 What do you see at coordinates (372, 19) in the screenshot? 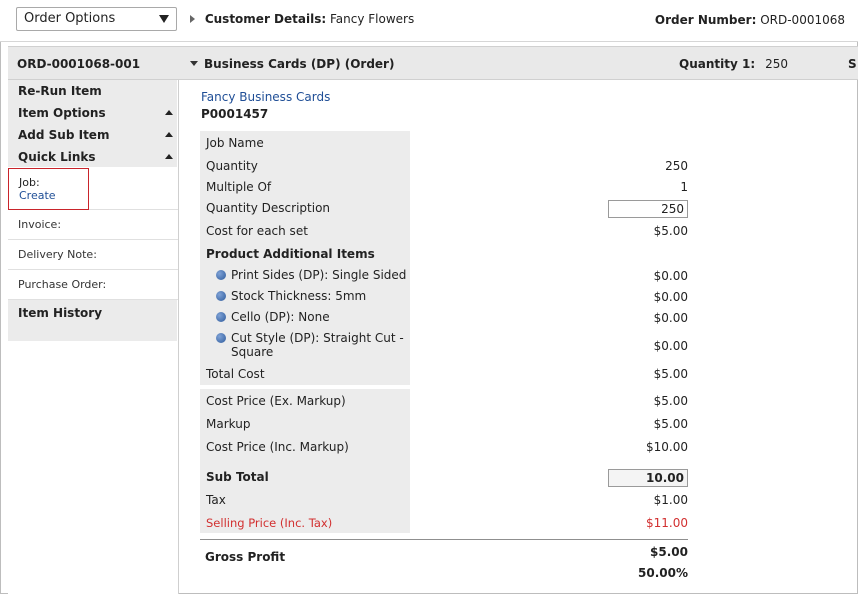
I see `customer-name: Fancy Flowers` at bounding box center [372, 19].